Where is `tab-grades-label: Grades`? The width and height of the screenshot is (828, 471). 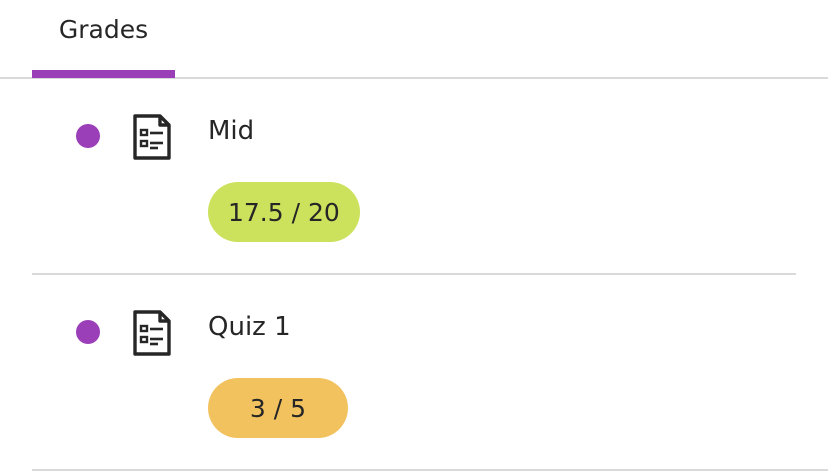
tab-grades-label: Grades is located at coordinates (103, 29).